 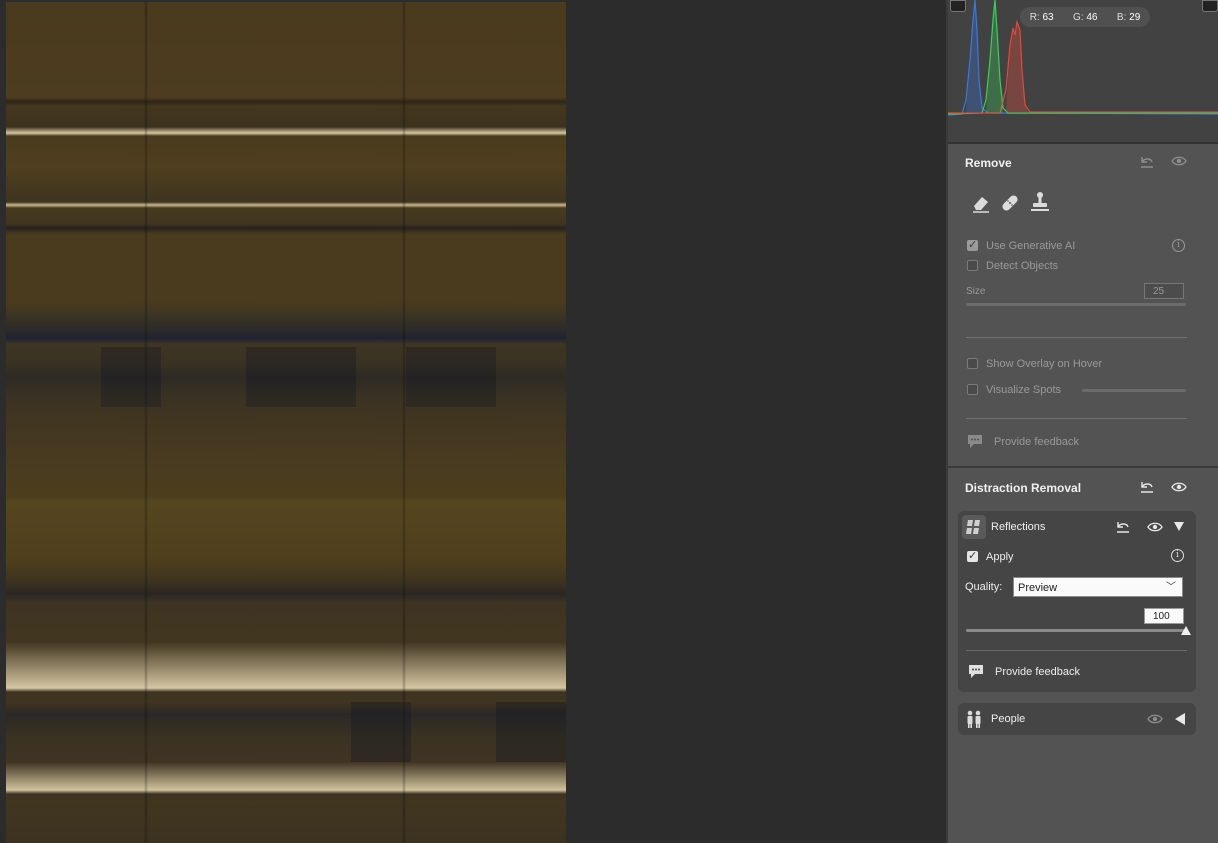 What do you see at coordinates (1010, 203) in the screenshot?
I see `bandage-icon` at bounding box center [1010, 203].